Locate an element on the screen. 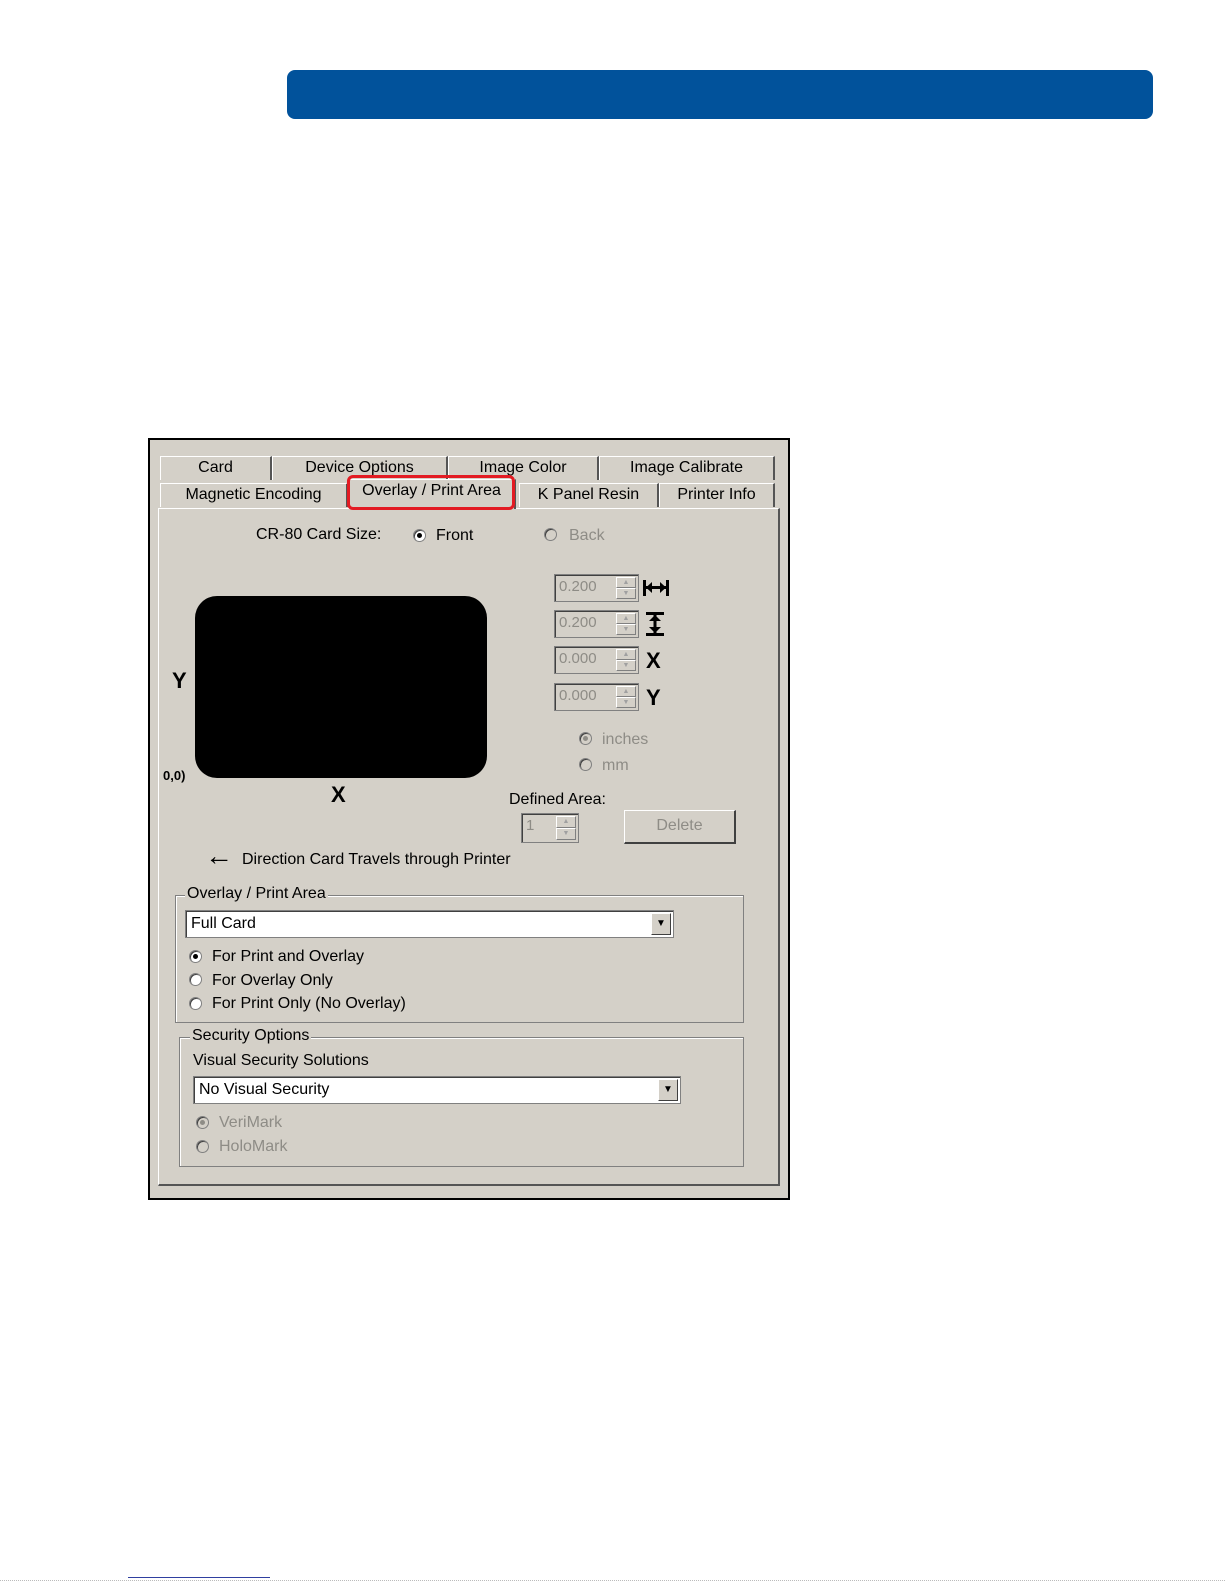 The image size is (1225, 1585). header-bar is located at coordinates (720, 94).